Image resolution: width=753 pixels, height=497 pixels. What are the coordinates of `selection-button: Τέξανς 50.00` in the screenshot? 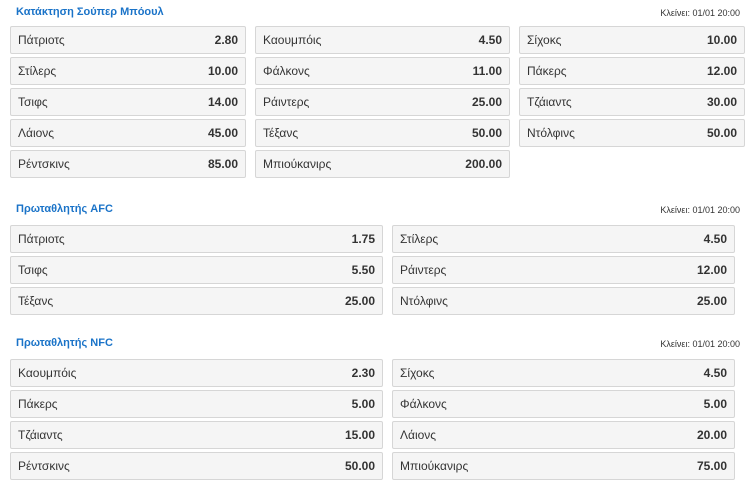 It's located at (382, 133).